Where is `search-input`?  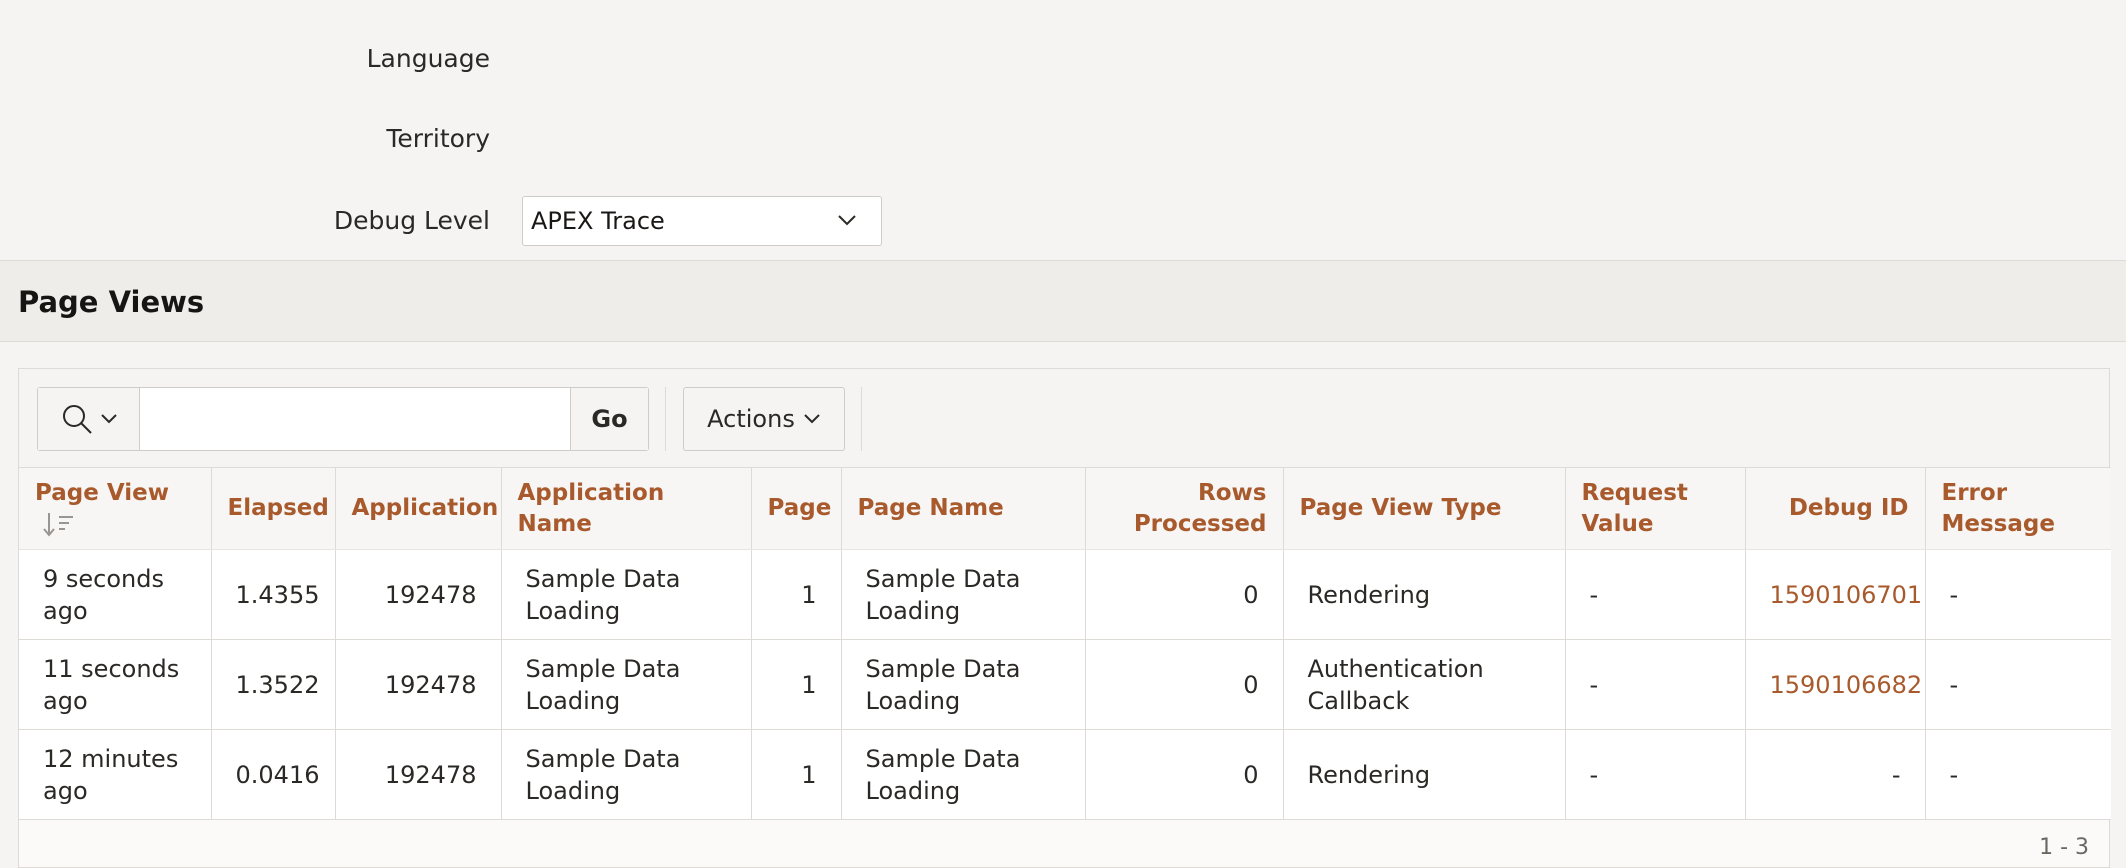
search-input is located at coordinates (355, 419).